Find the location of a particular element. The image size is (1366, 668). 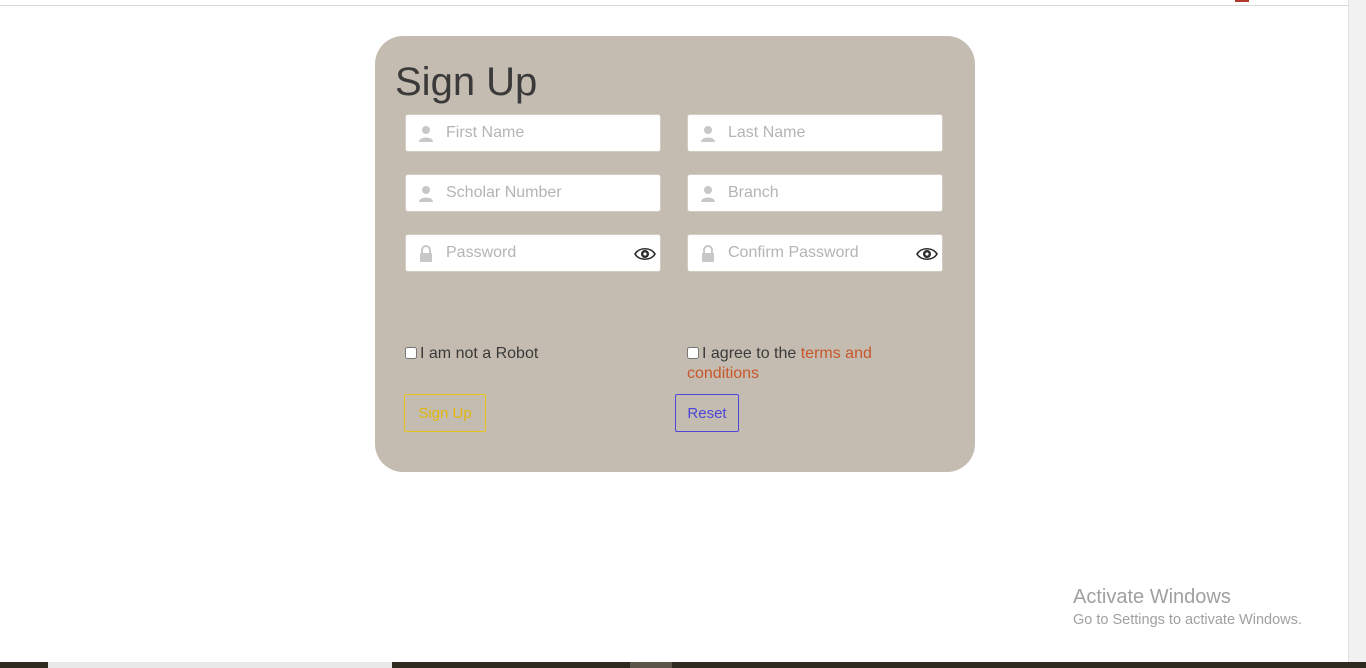

branch-field is located at coordinates (815, 193).